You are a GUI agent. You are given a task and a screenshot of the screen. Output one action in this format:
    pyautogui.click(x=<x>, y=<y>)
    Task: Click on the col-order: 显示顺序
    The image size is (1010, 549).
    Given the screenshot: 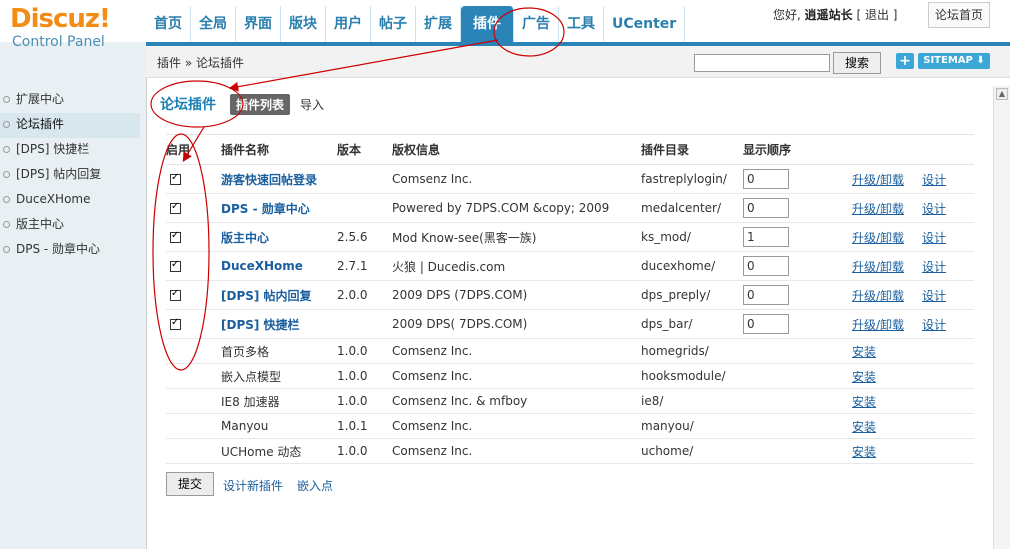 What is the action you would take?
    pyautogui.click(x=797, y=149)
    